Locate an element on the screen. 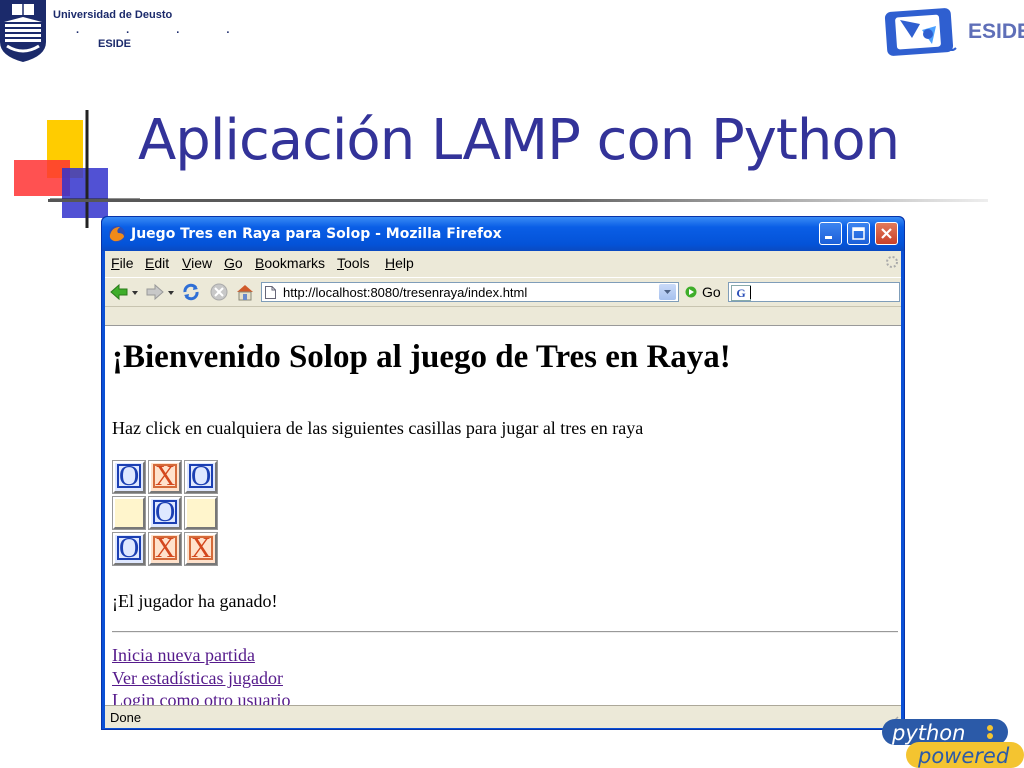 The height and width of the screenshot is (768, 1024). text-caret is located at coordinates (750, 292).